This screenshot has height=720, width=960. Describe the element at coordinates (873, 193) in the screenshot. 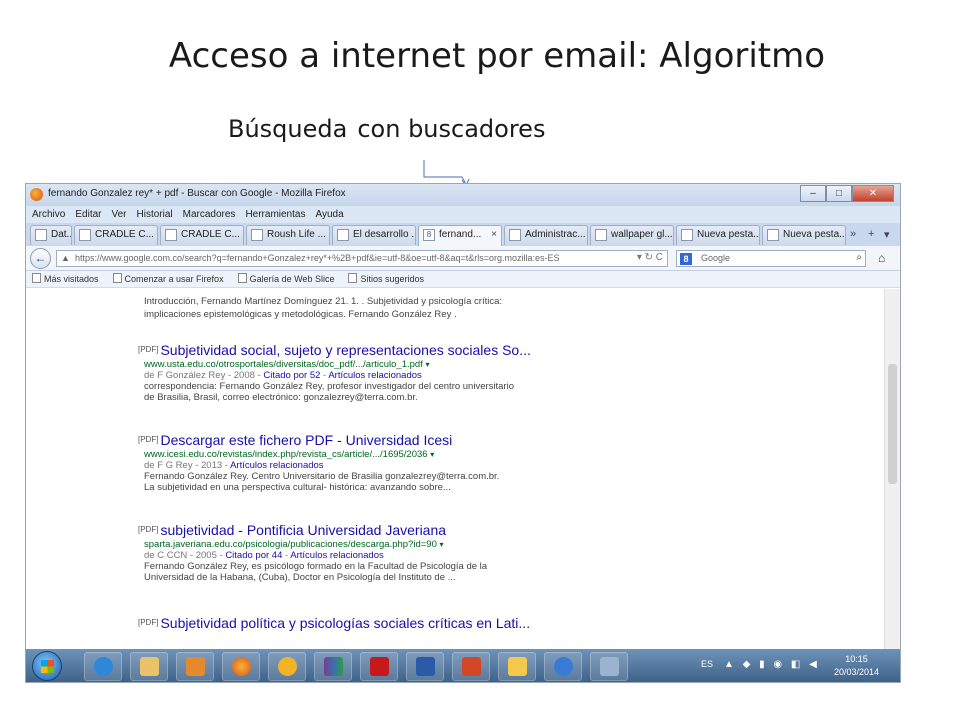

I see `close-window-button: ✕` at that location.